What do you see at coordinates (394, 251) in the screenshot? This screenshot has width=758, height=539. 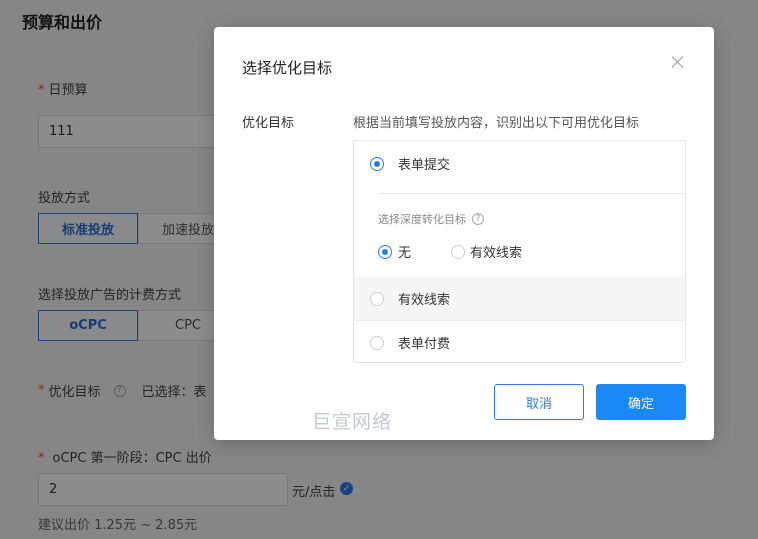 I see `deep-option-none: 无` at bounding box center [394, 251].